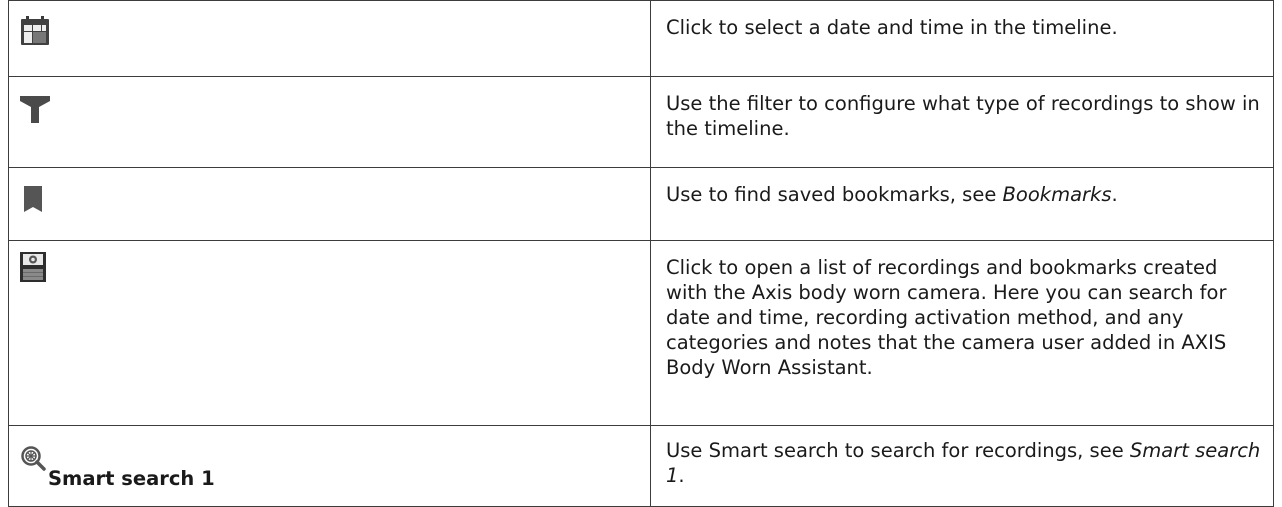 This screenshot has width=1282, height=507. What do you see at coordinates (329, 466) in the screenshot?
I see `icon-cell: Smart search 1` at bounding box center [329, 466].